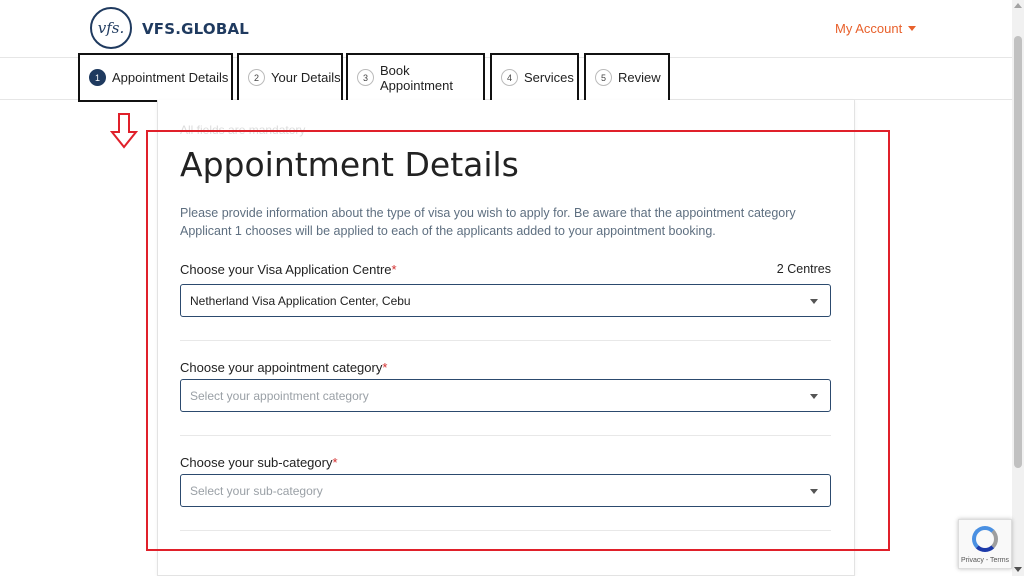 The height and width of the screenshot is (576, 1024). What do you see at coordinates (509, 77) in the screenshot?
I see `step-number: 4` at bounding box center [509, 77].